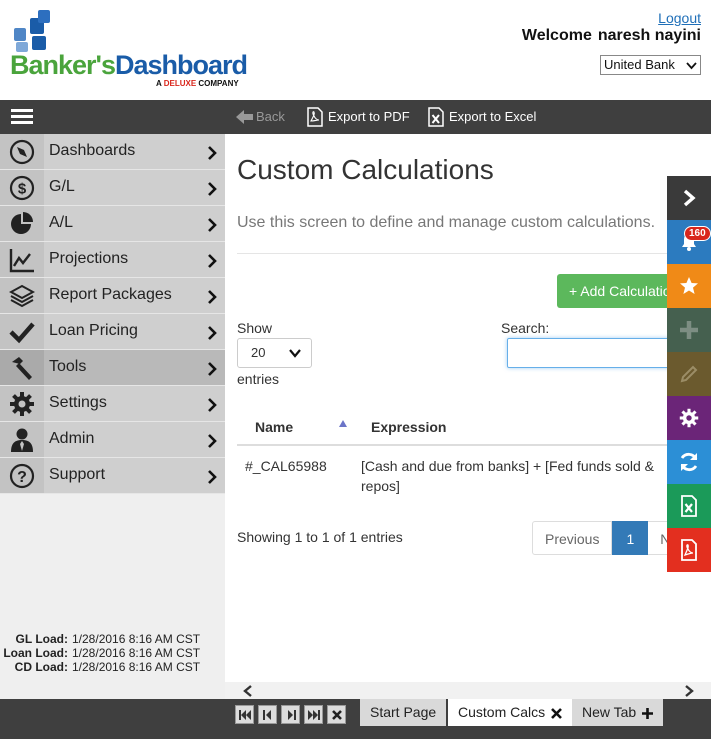  Describe the element at coordinates (313, 714) in the screenshot. I see `last-tab-icon` at that location.